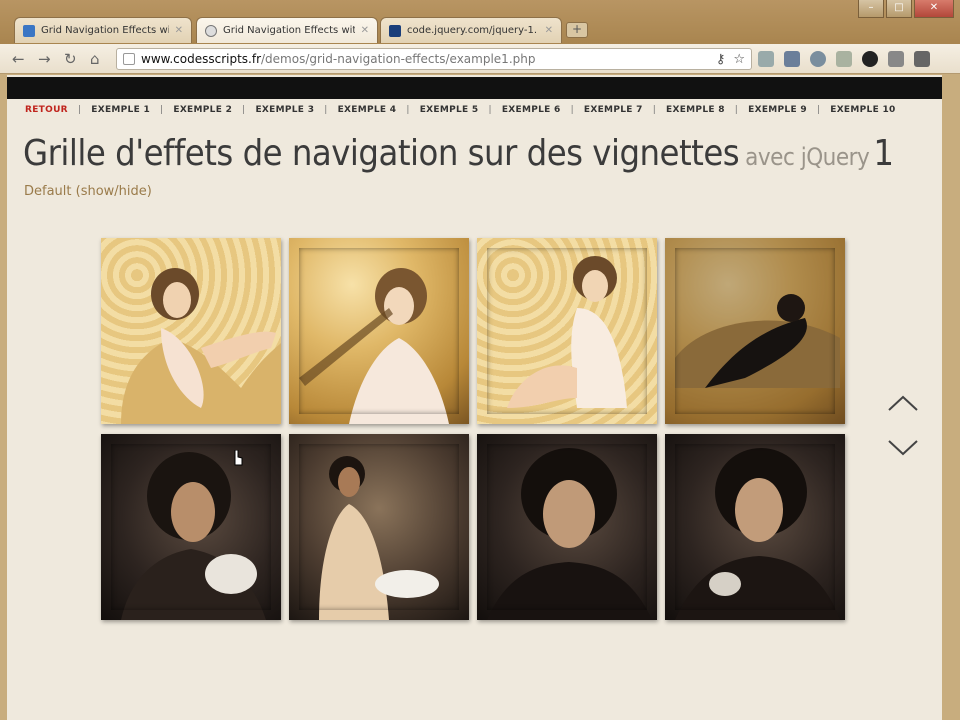  Describe the element at coordinates (807, 157) in the screenshot. I see `title-avec: avec jQuery` at that location.